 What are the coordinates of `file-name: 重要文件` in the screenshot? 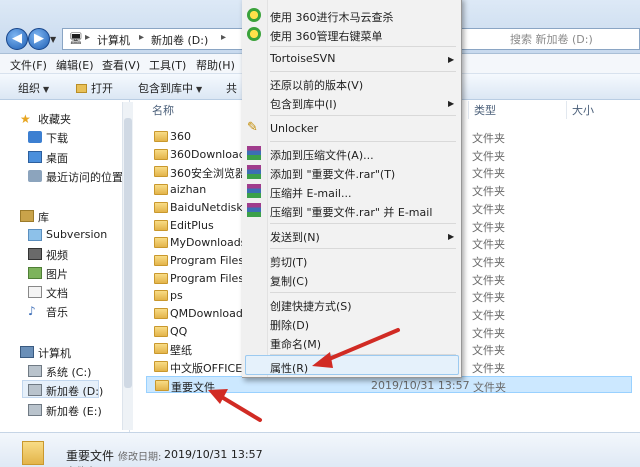 It's located at (193, 387).